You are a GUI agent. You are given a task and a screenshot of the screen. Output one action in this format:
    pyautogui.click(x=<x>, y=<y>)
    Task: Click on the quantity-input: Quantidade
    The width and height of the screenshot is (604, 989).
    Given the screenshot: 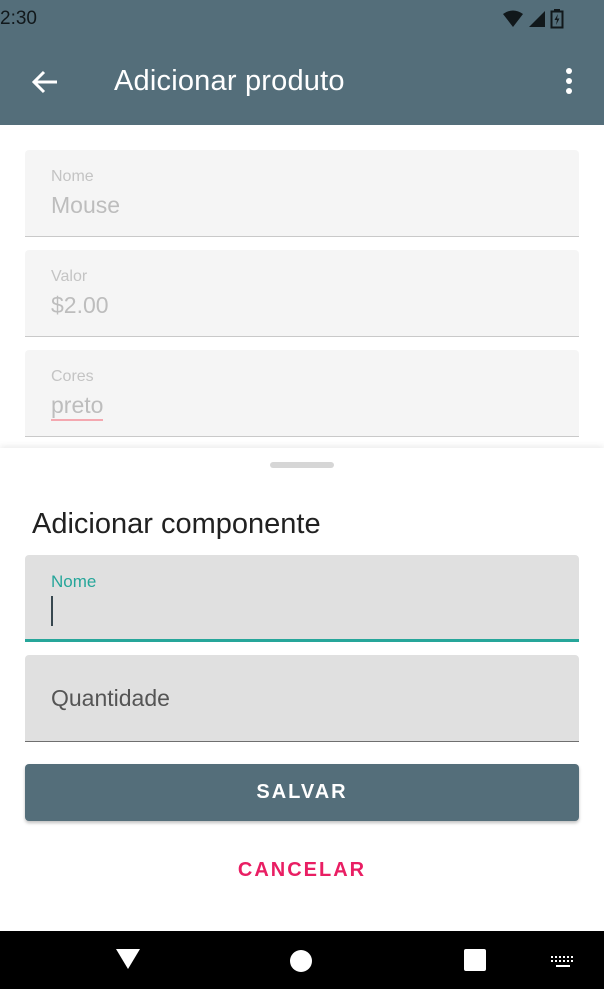 What is the action you would take?
    pyautogui.click(x=302, y=698)
    